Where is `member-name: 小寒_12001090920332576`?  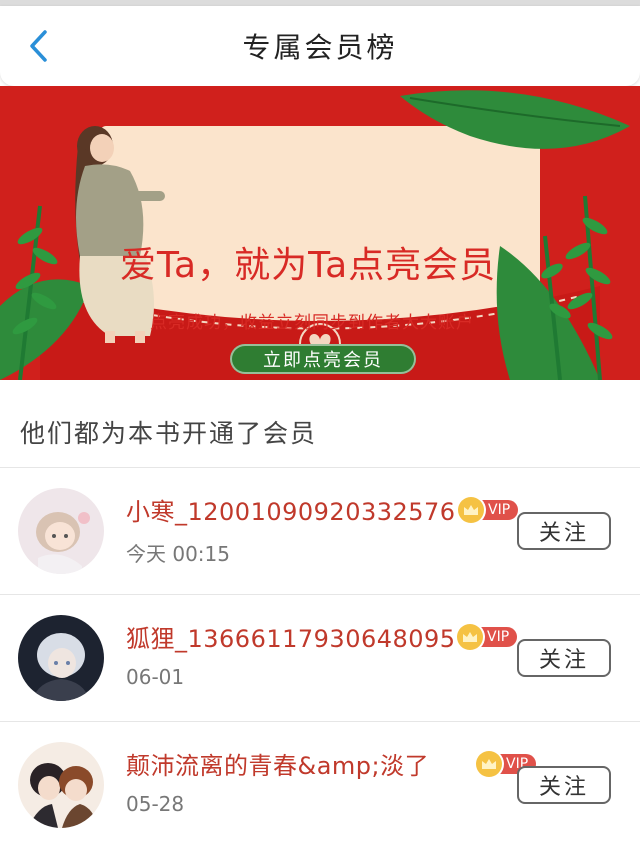 member-name: 小寒_12001090920332576 is located at coordinates (291, 509).